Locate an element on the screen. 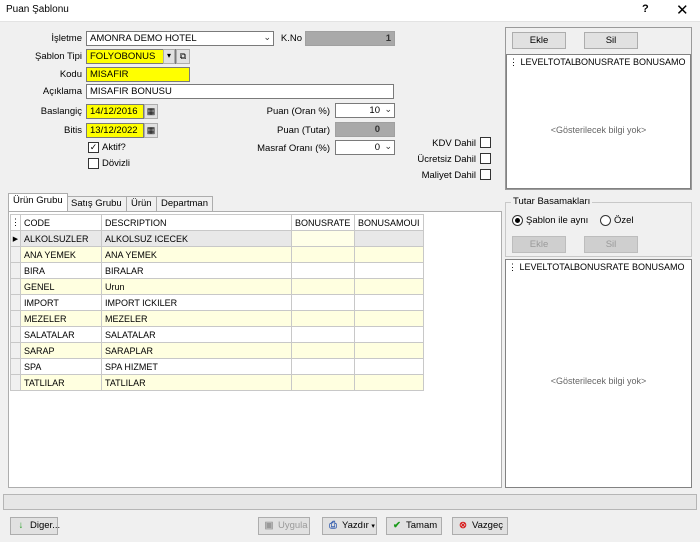 Image resolution: width=700 pixels, height=542 pixels. ucretsiz-dahil-checkbox is located at coordinates (485, 158).